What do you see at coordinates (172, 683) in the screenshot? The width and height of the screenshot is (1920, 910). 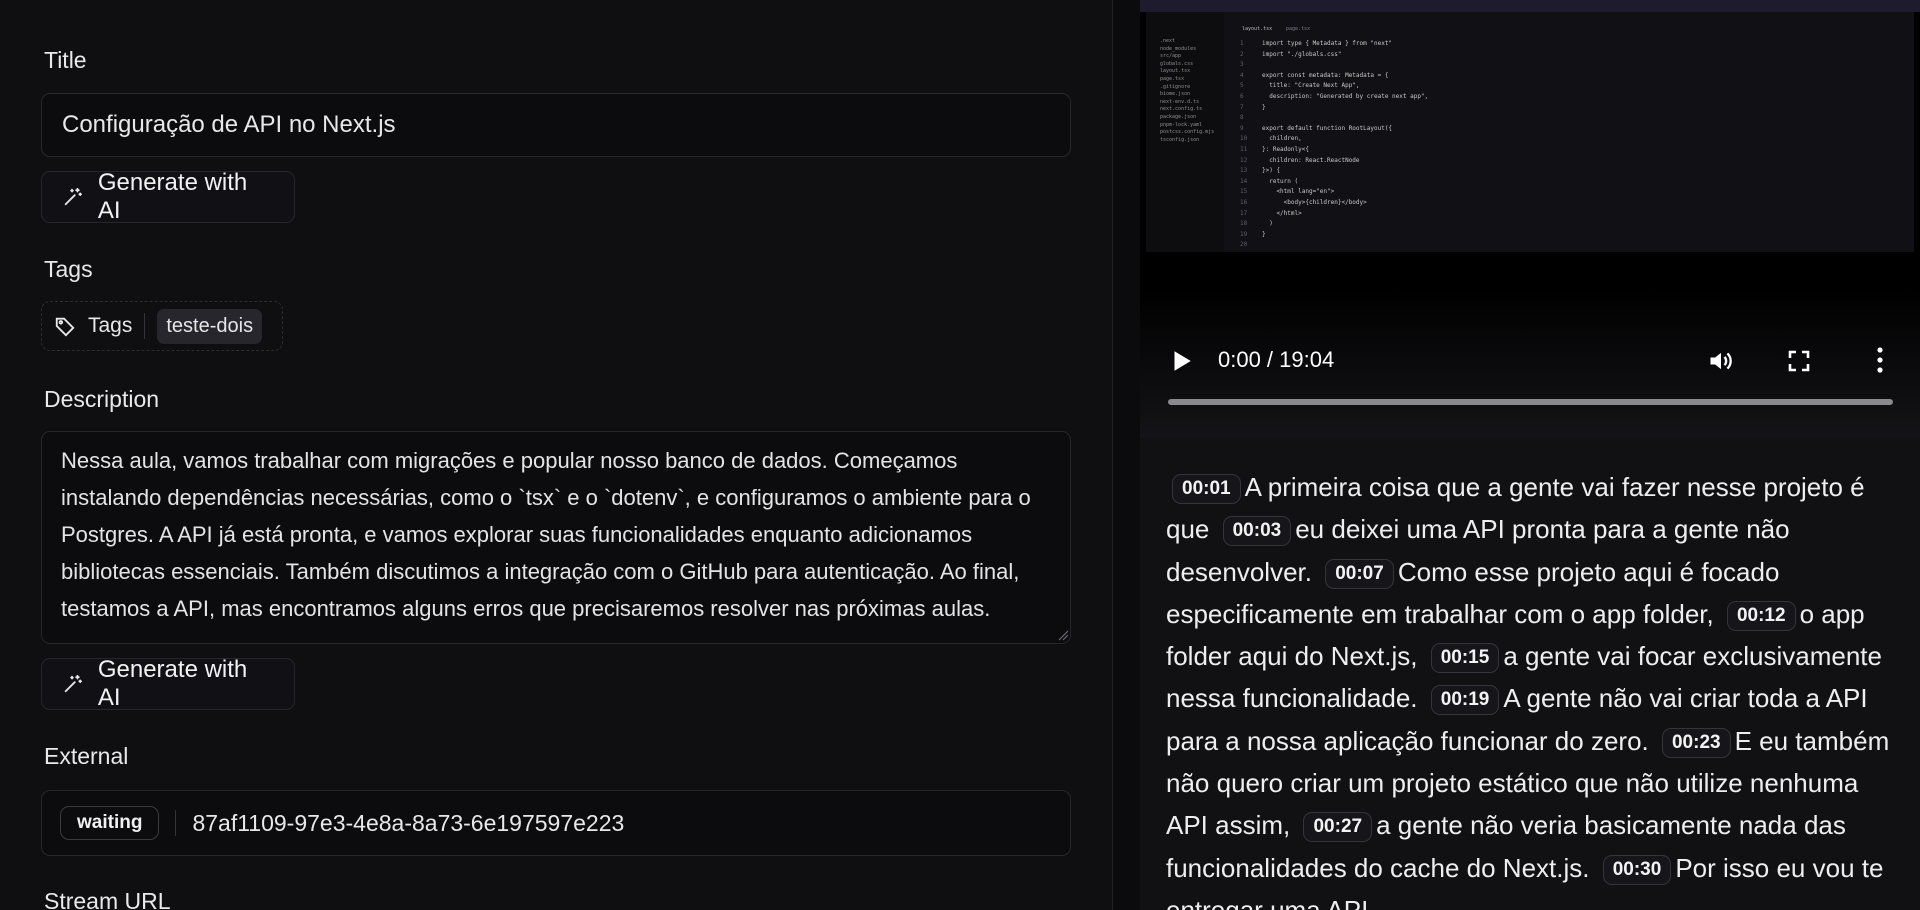 I see `generate-description-label: Generate with AI` at bounding box center [172, 683].